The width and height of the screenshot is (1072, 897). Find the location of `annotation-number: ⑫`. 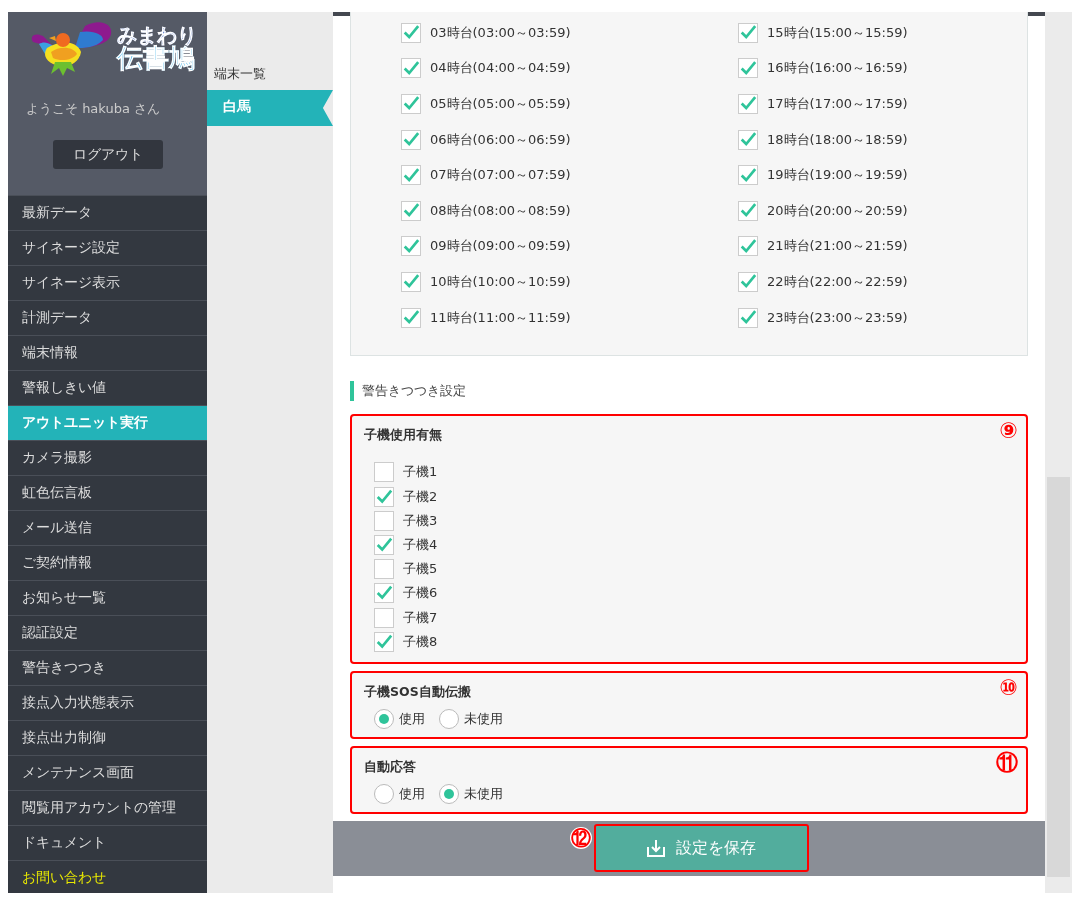

annotation-number: ⑫ is located at coordinates (580, 838).